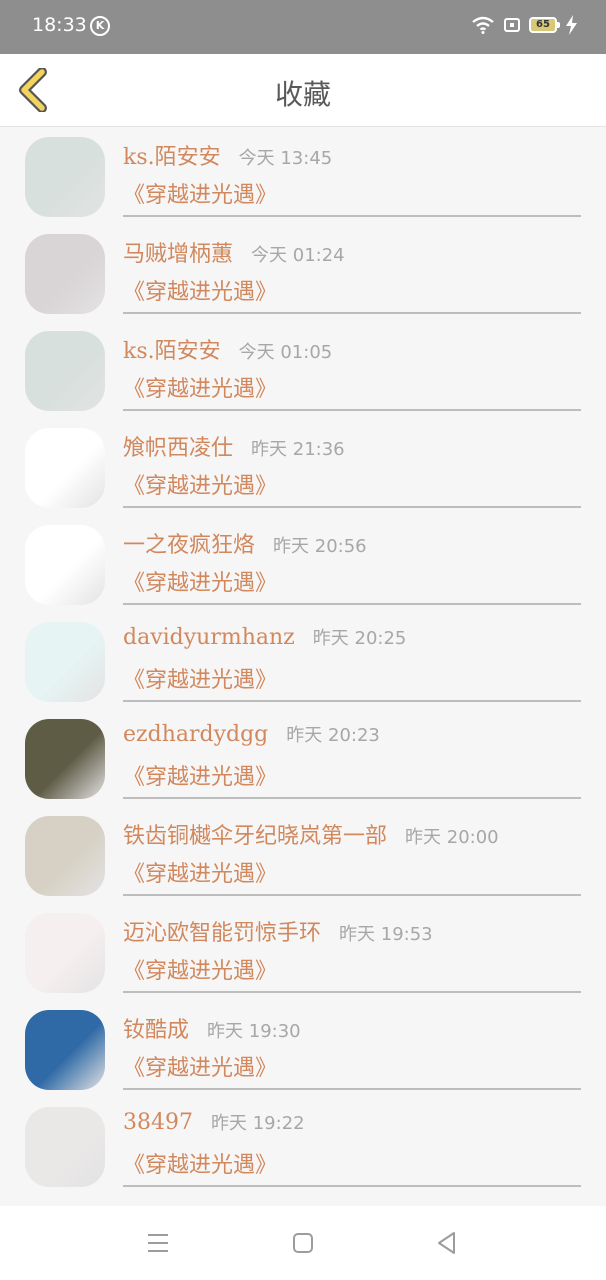  What do you see at coordinates (571, 25) in the screenshot?
I see `charging-icon` at bounding box center [571, 25].